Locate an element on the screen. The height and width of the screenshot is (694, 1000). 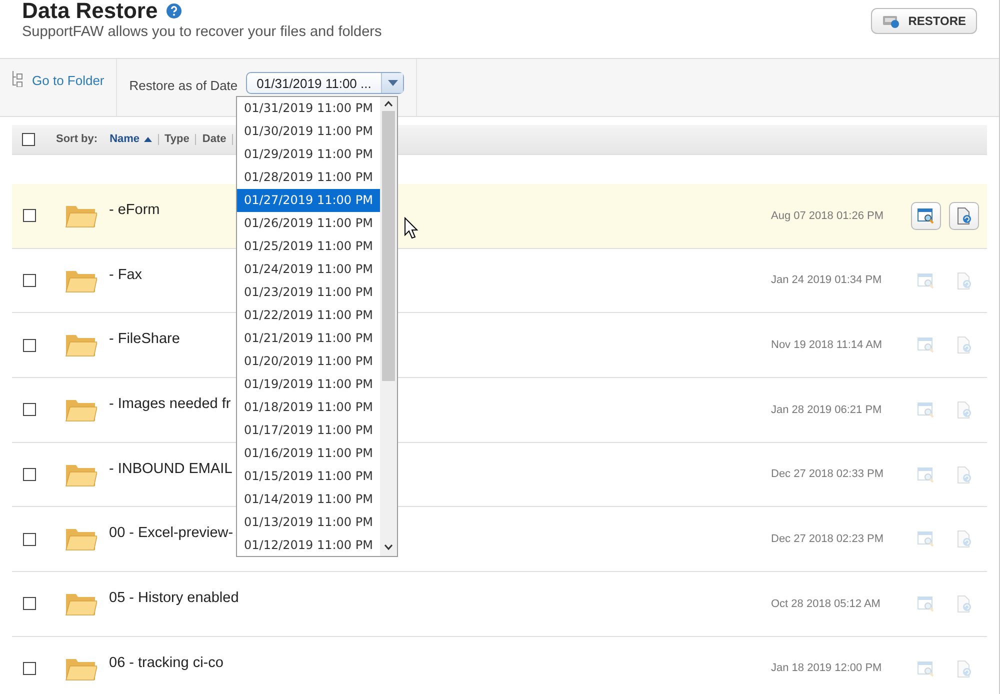
mouse-cursor-icon is located at coordinates (411, 228).